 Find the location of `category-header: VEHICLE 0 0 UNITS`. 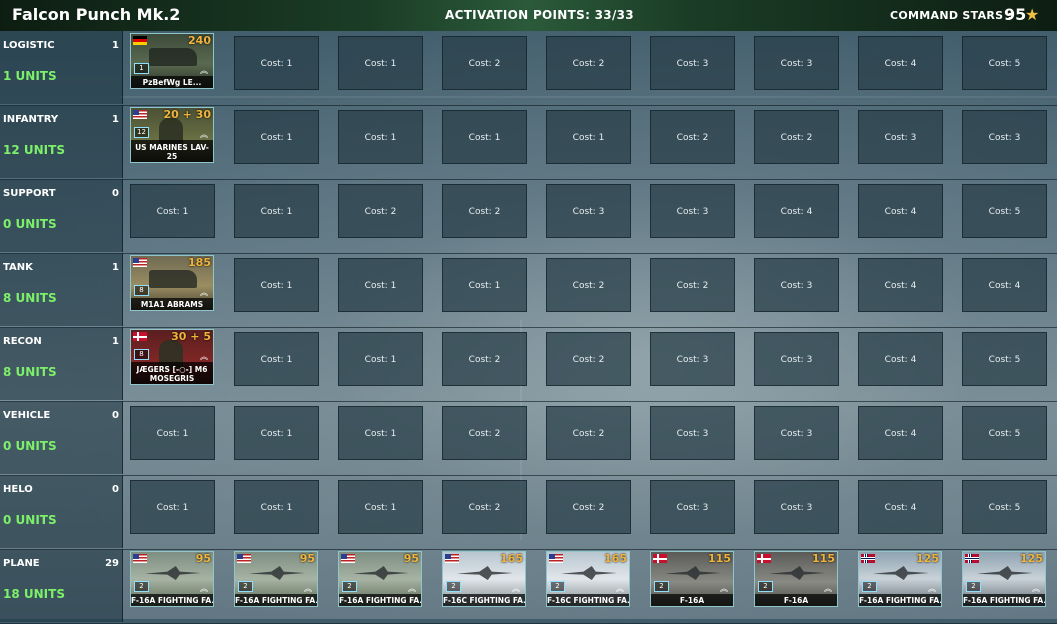

category-header: VEHICLE 0 0 UNITS is located at coordinates (61, 437).